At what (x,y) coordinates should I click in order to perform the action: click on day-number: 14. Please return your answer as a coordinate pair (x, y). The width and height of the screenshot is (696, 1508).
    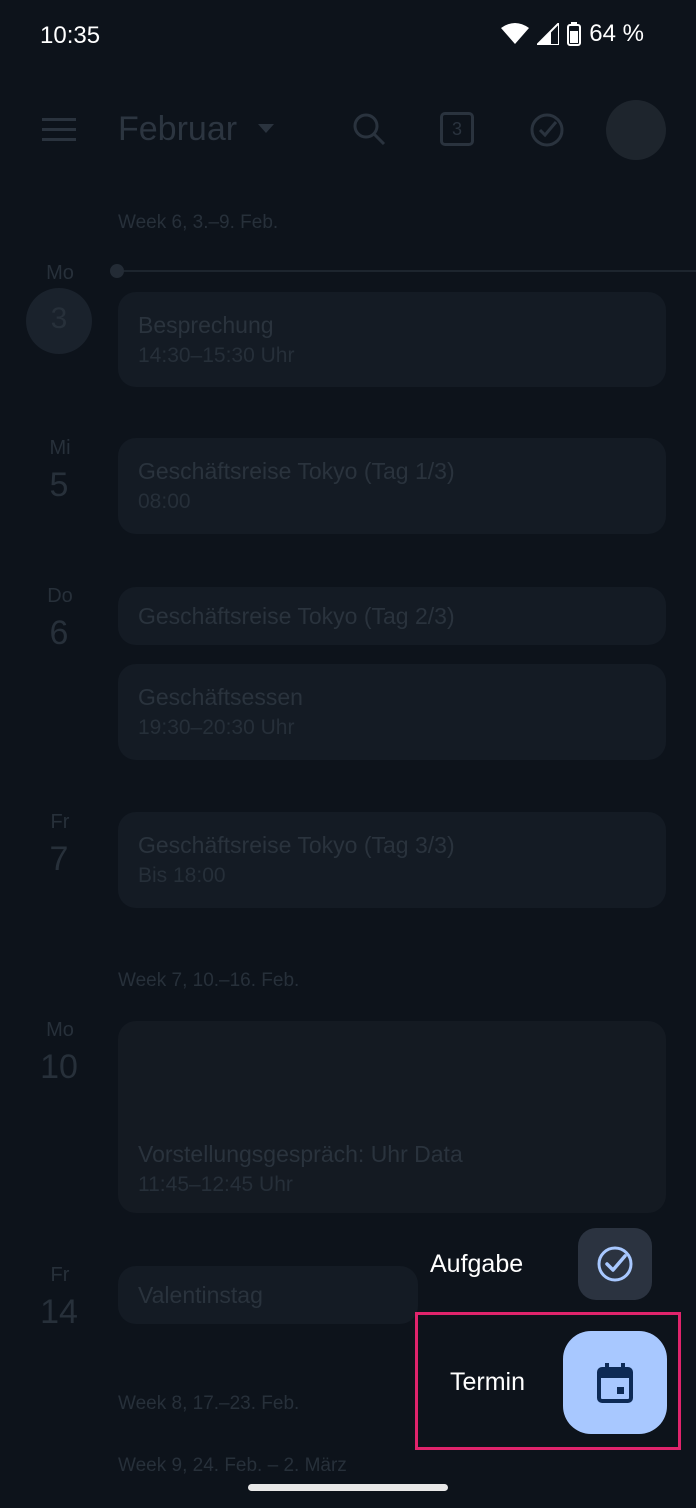
    Looking at the image, I should click on (59, 1312).